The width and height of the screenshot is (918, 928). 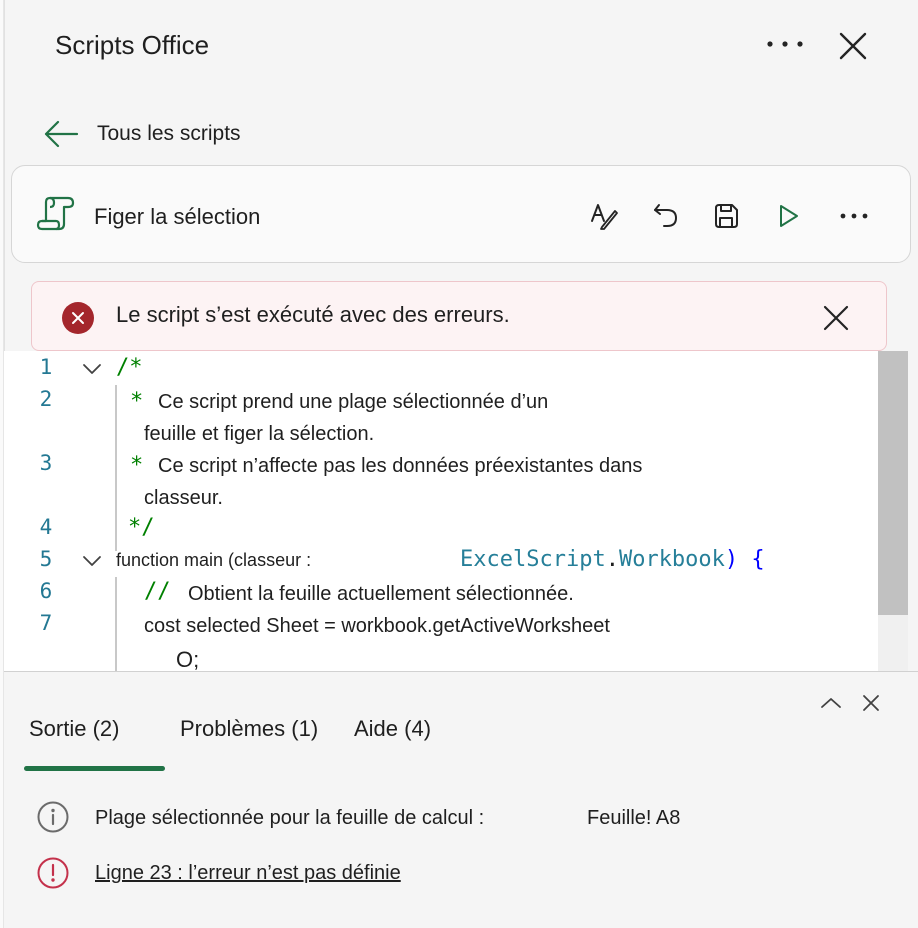 What do you see at coordinates (461, 214) in the screenshot?
I see `script-card: Figer la sélection` at bounding box center [461, 214].